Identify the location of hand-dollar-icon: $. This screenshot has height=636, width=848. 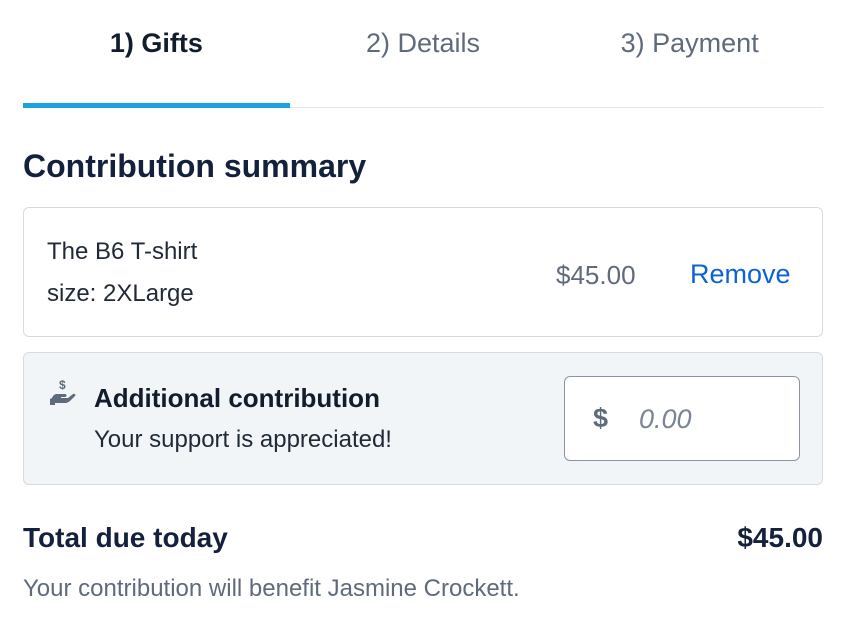
(63, 391).